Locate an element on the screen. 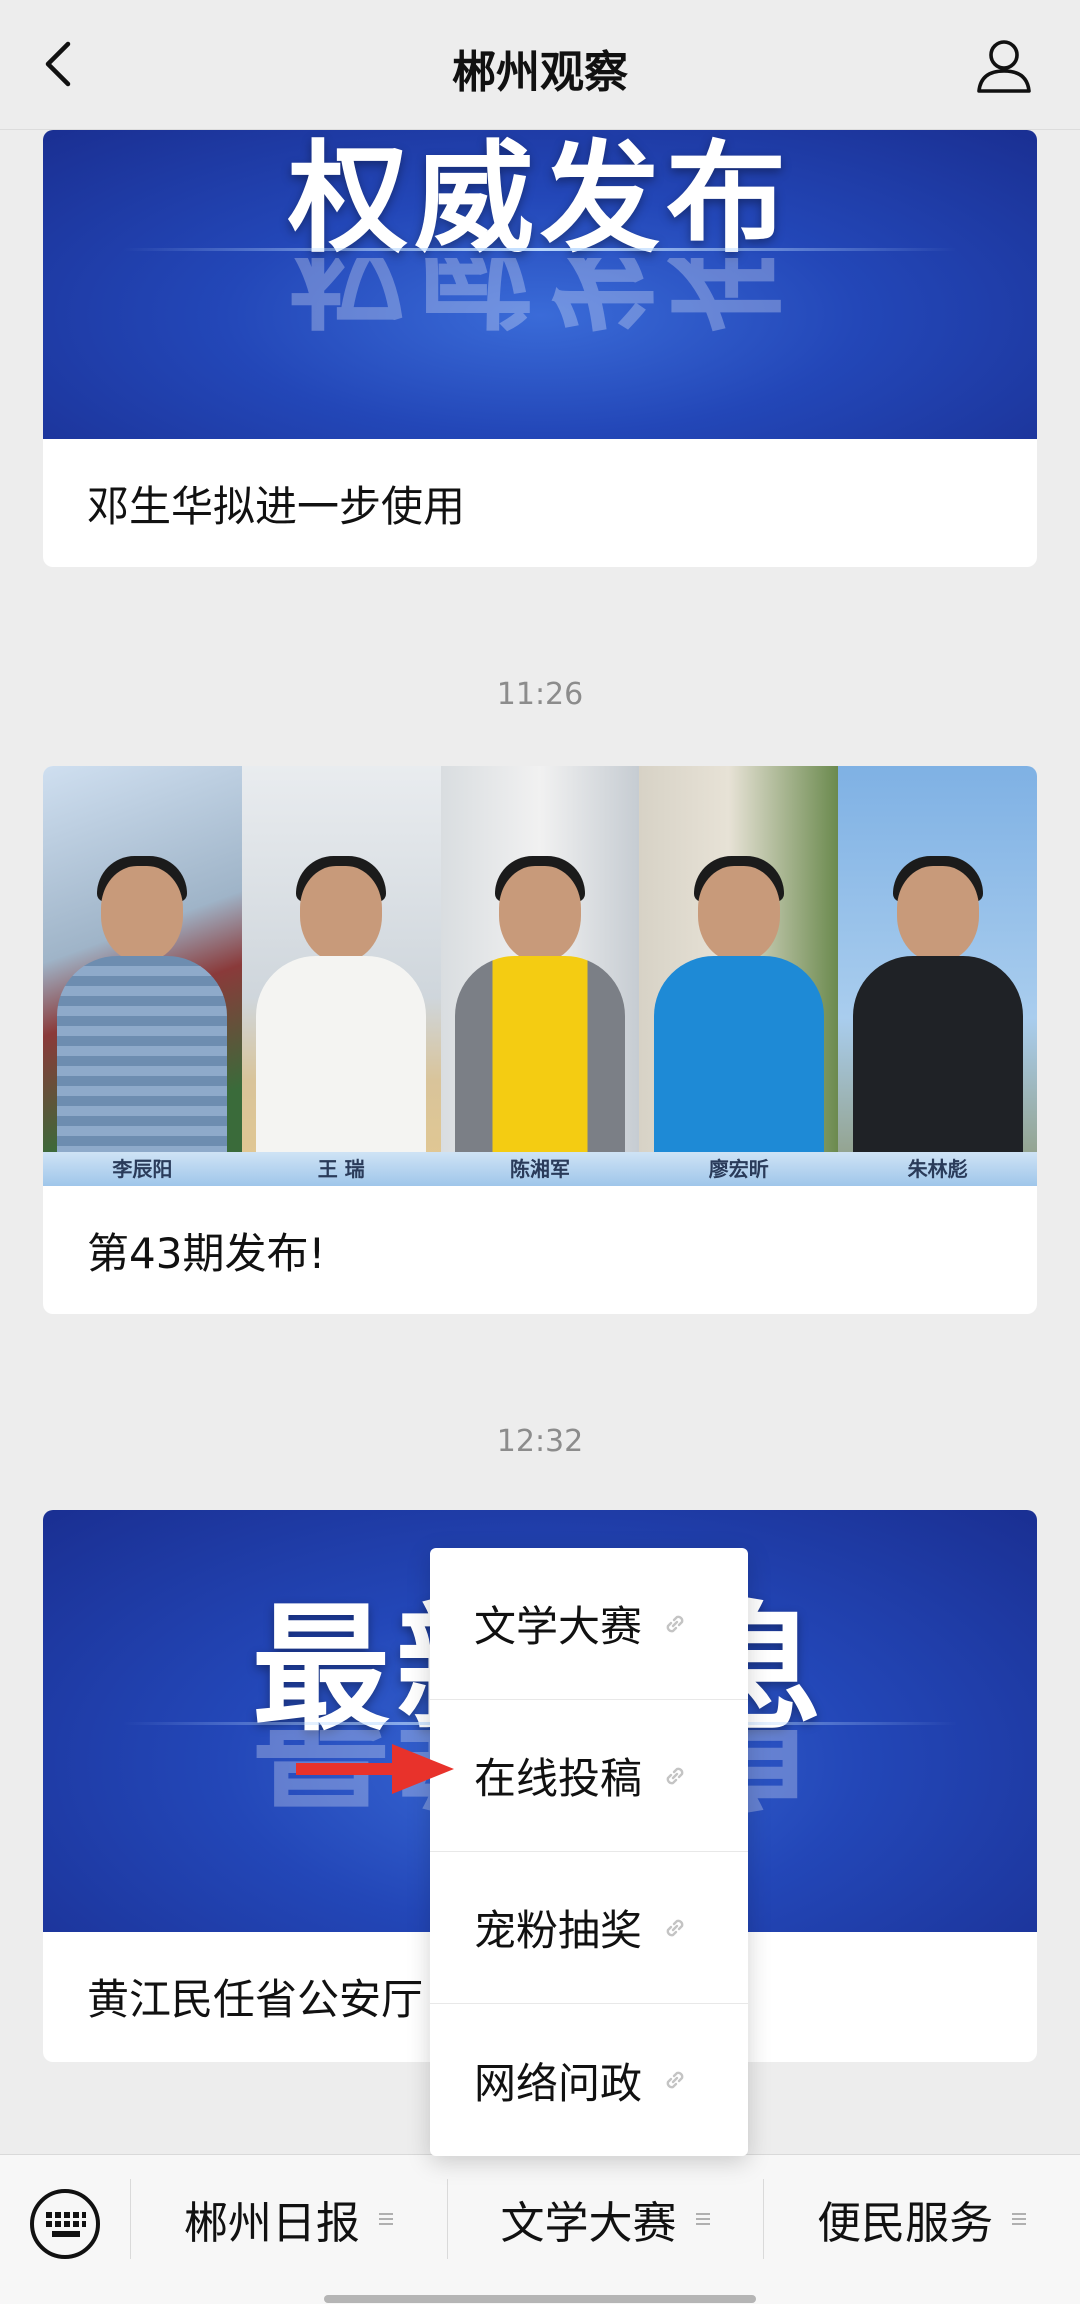 This screenshot has height=2304, width=1080. submenu-item-online-inquiry: 网络问政 is located at coordinates (589, 2080).